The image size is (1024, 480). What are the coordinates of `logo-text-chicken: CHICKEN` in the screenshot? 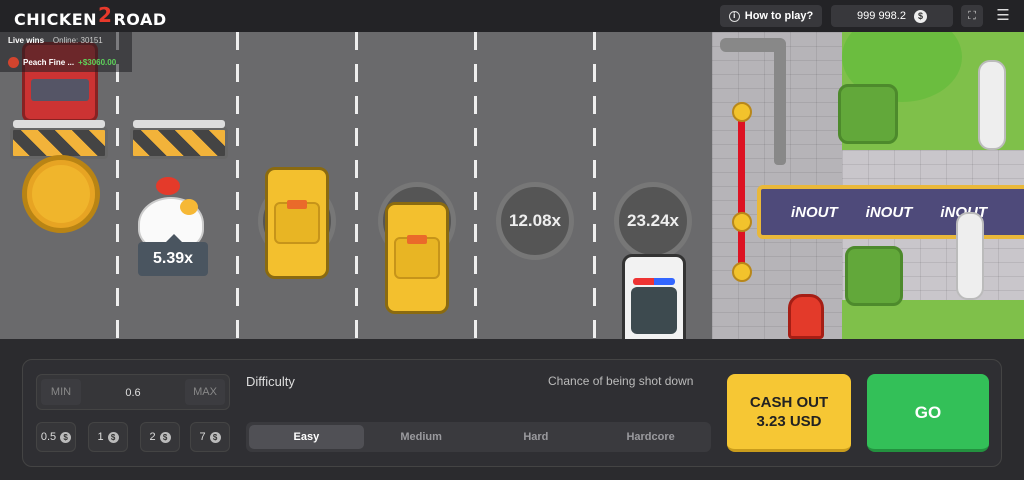 It's located at (56, 19).